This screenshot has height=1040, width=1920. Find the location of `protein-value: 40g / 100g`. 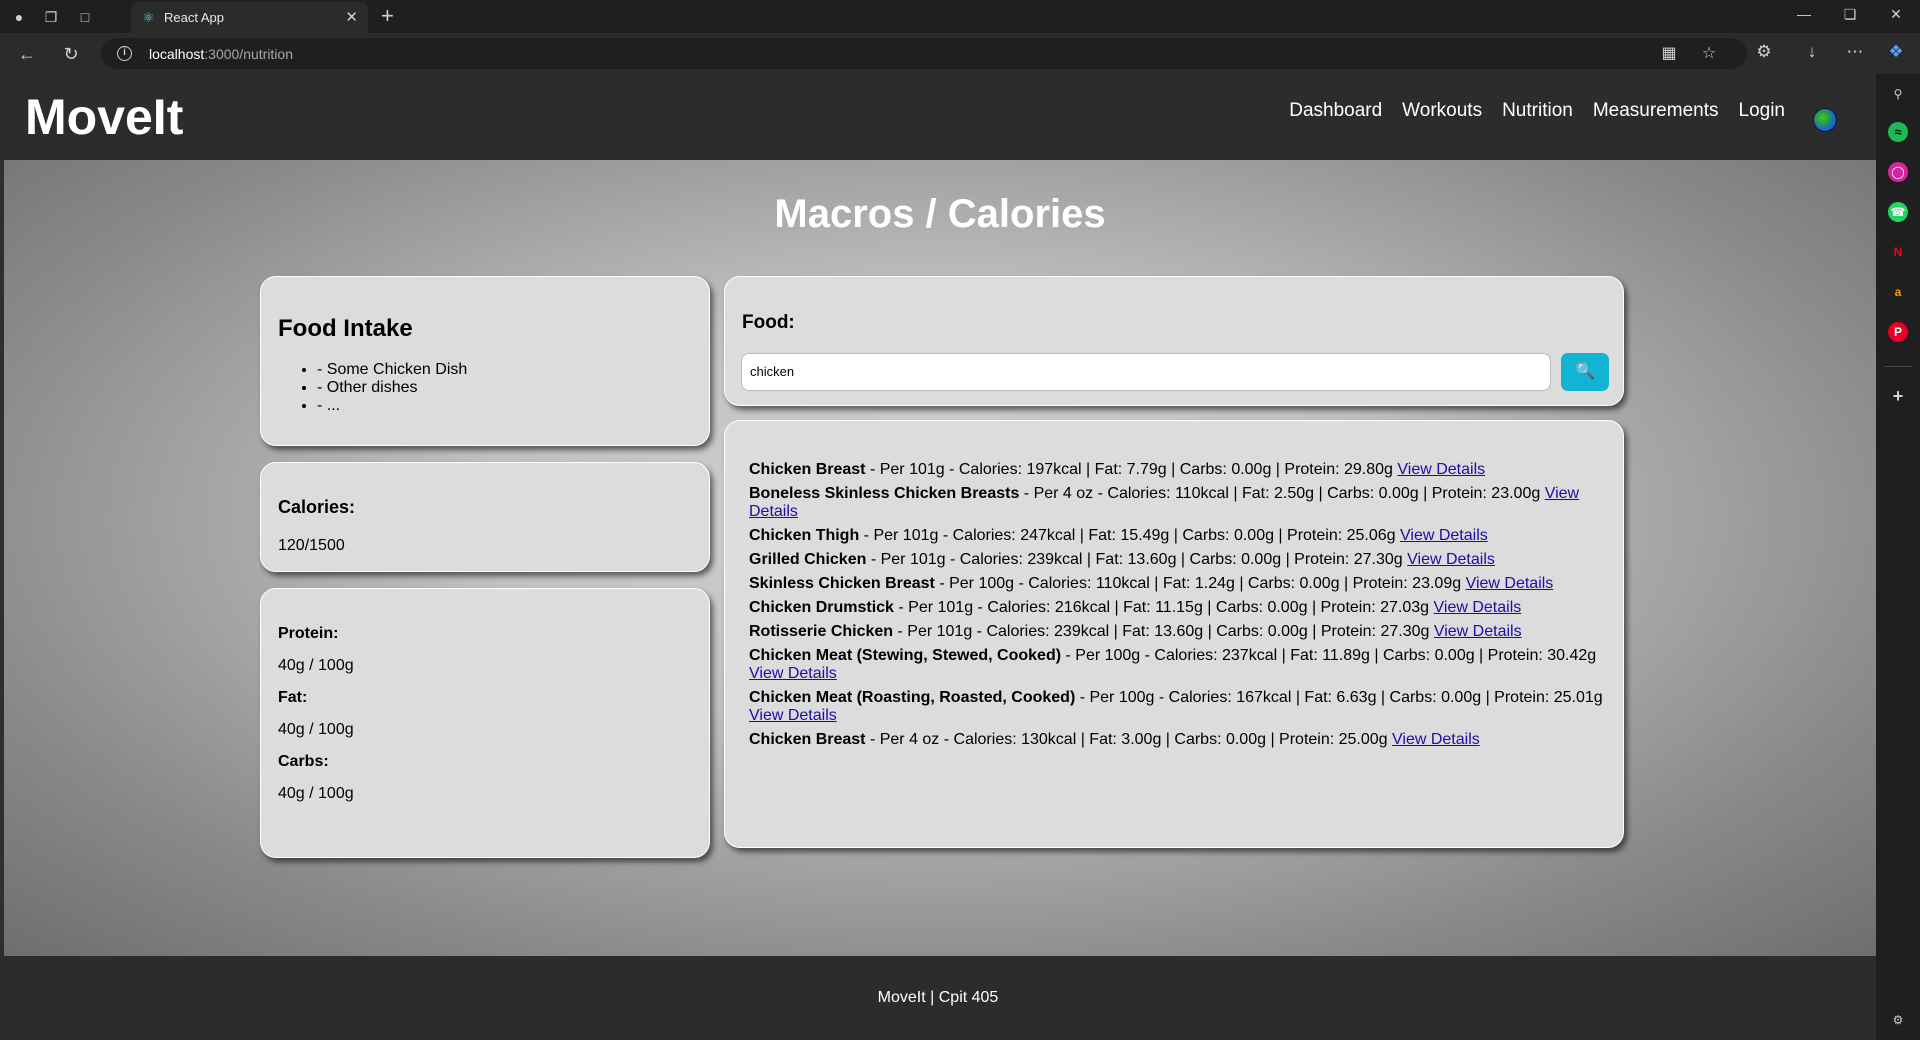

protein-value: 40g / 100g is located at coordinates (316, 665).